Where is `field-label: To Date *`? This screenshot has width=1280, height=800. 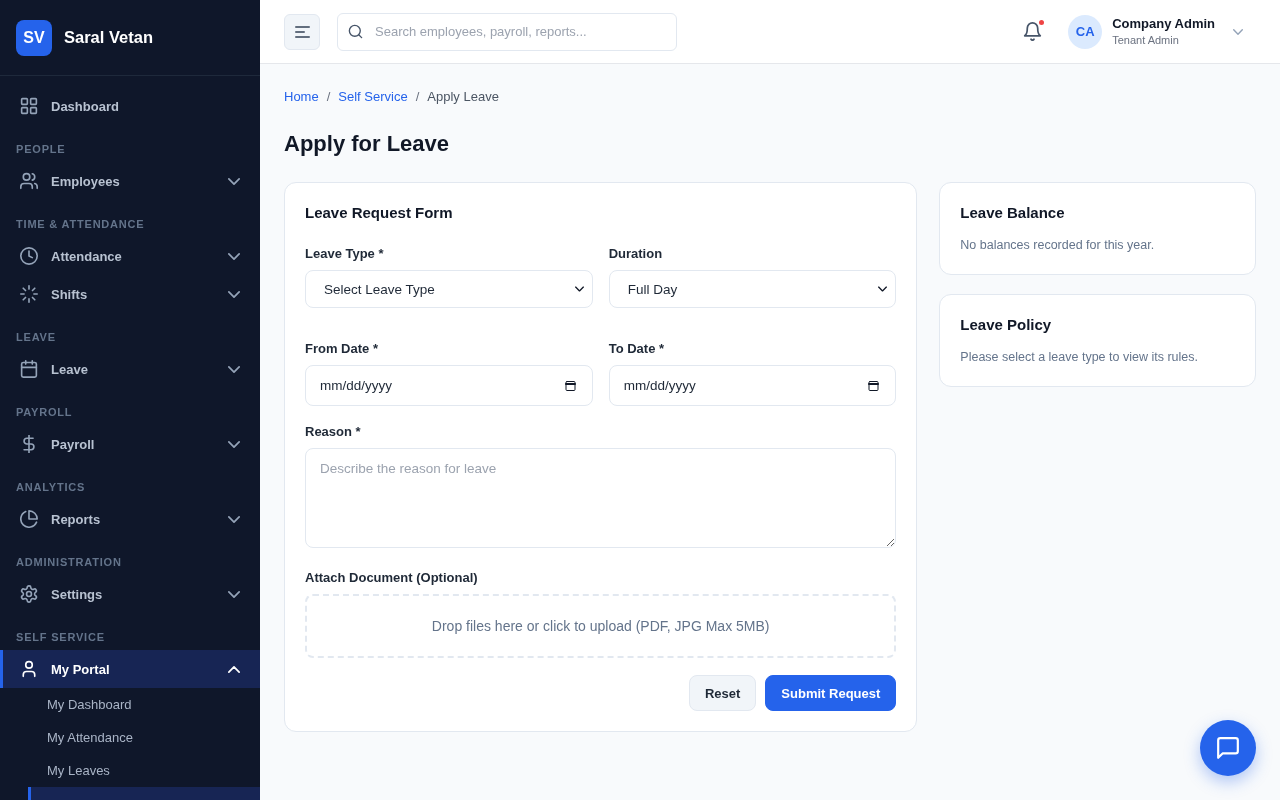 field-label: To Date * is located at coordinates (637, 349).